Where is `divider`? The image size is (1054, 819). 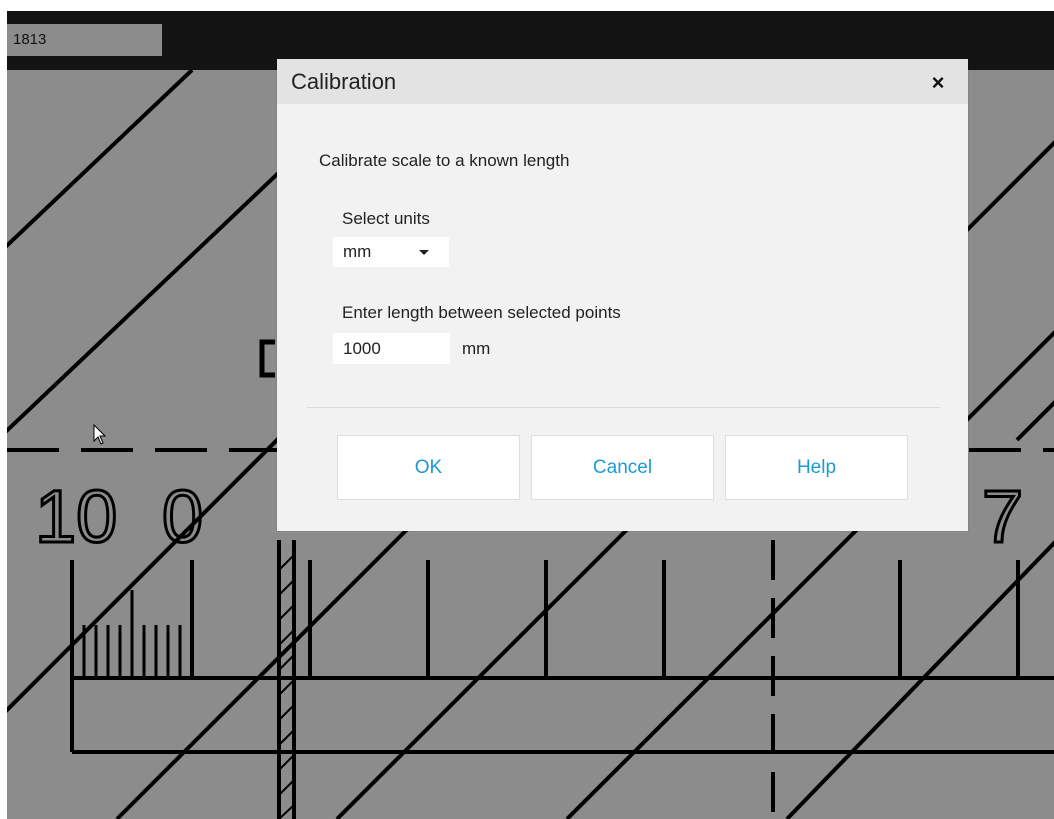
divider is located at coordinates (623, 407).